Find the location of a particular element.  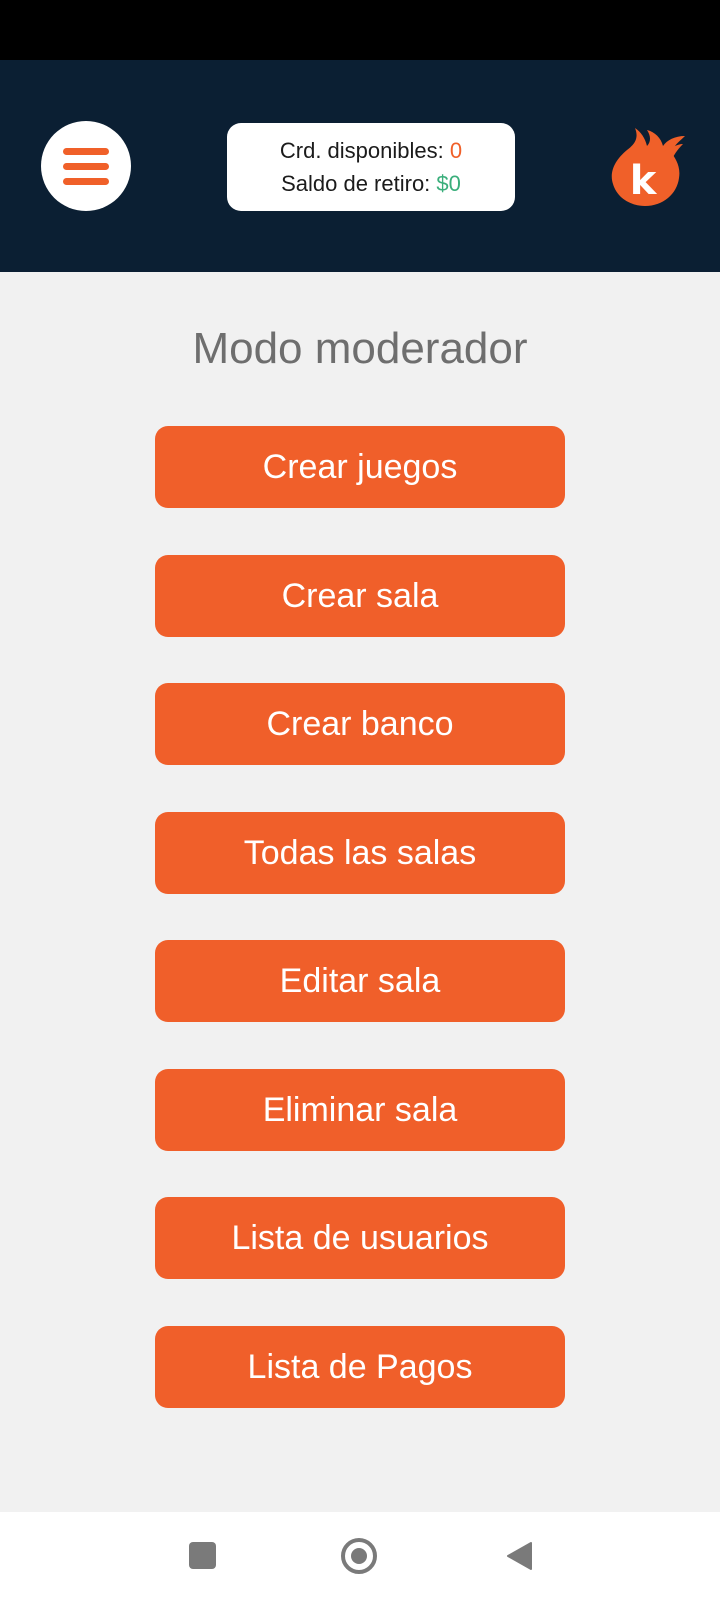

system-nav-bar is located at coordinates (360, 1556).